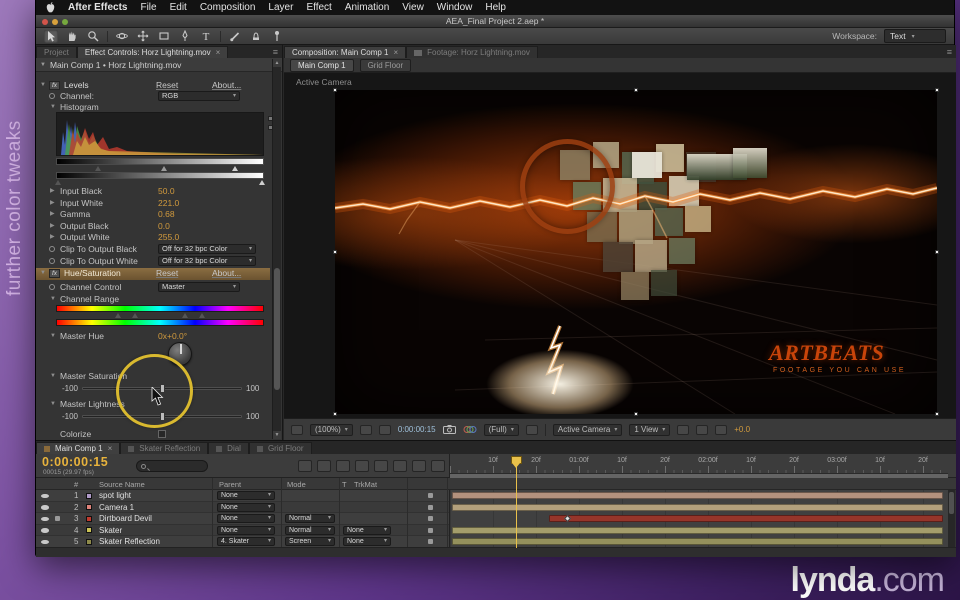 The width and height of the screenshot is (960, 600). I want to click on motion-blur-icon, so click(381, 466).